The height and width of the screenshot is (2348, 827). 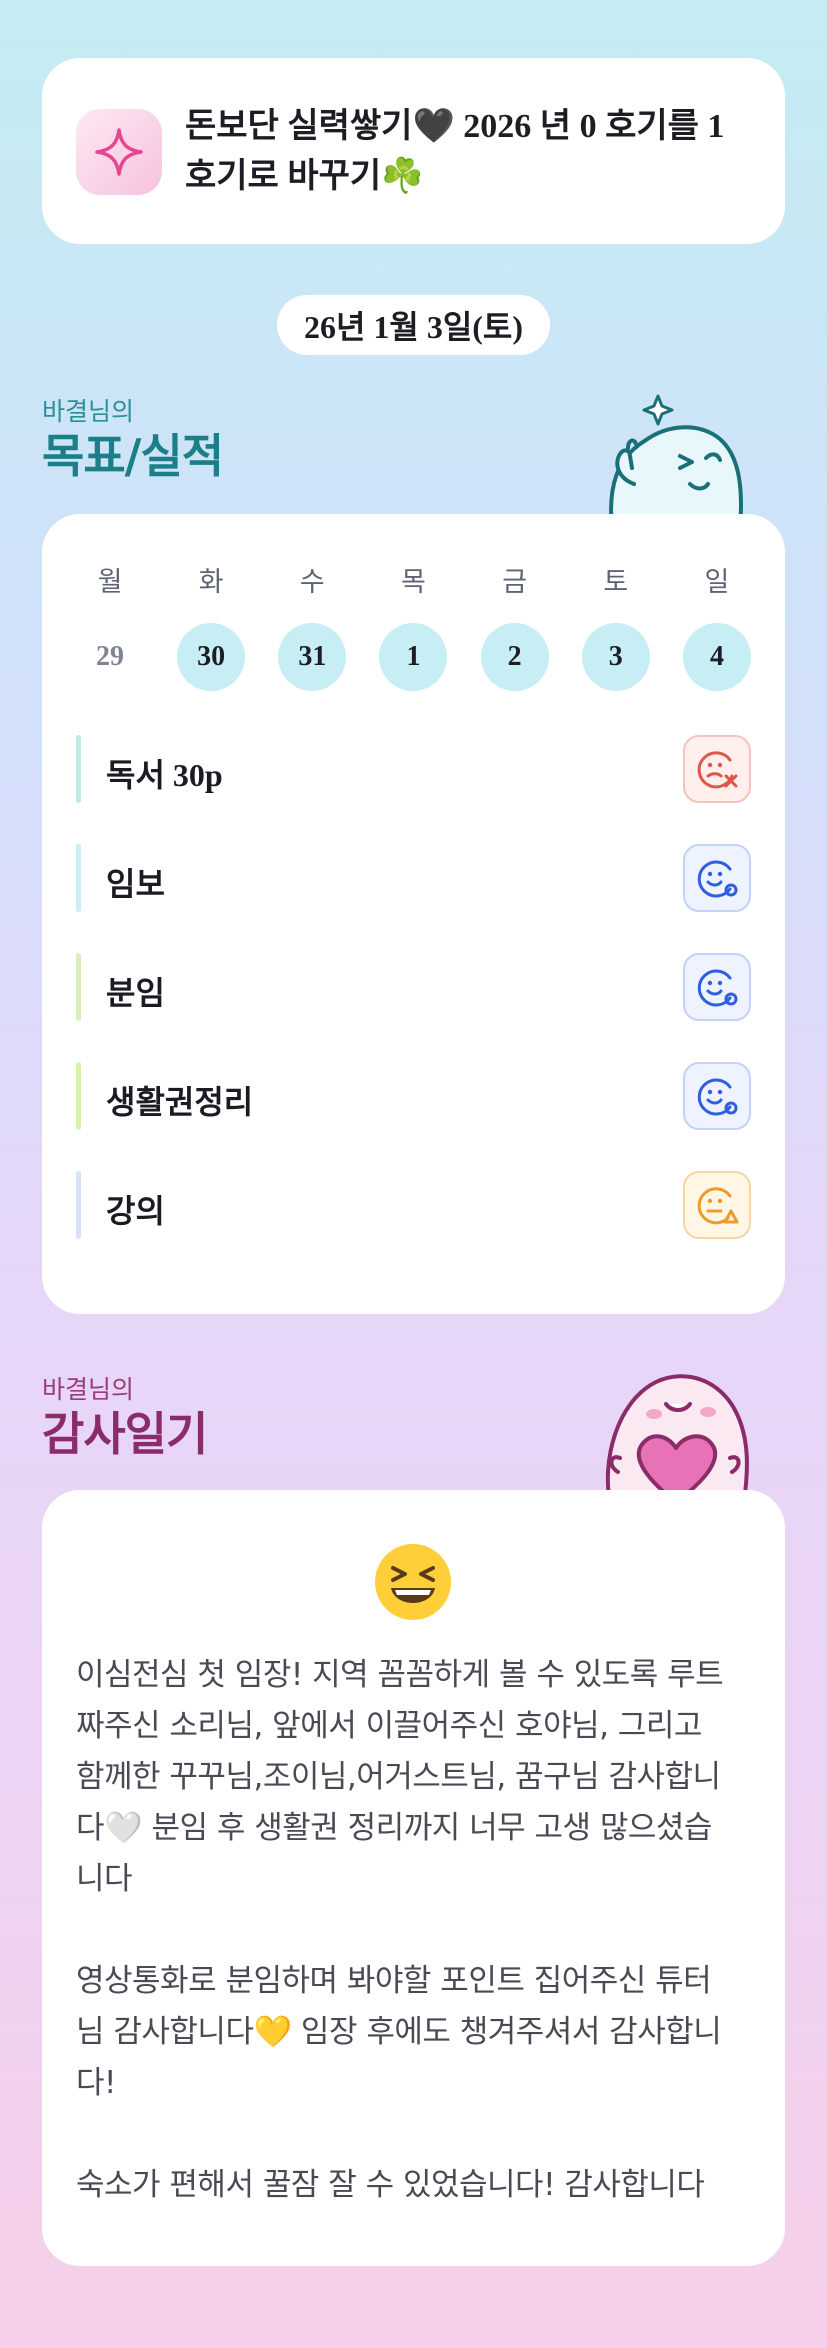 What do you see at coordinates (133, 456) in the screenshot?
I see `goals-title: 목표/실적` at bounding box center [133, 456].